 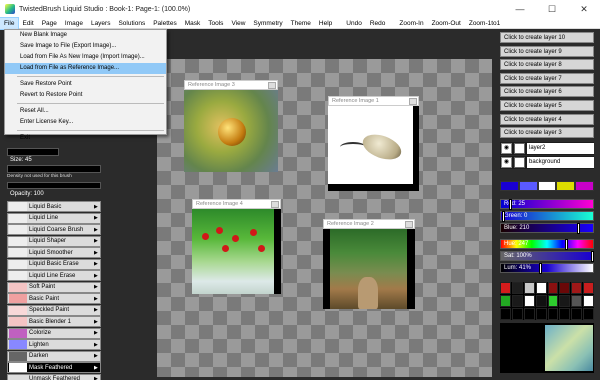 What do you see at coordinates (446, 23) in the screenshot?
I see `menu-zoom-out: Zoom-Out` at bounding box center [446, 23].